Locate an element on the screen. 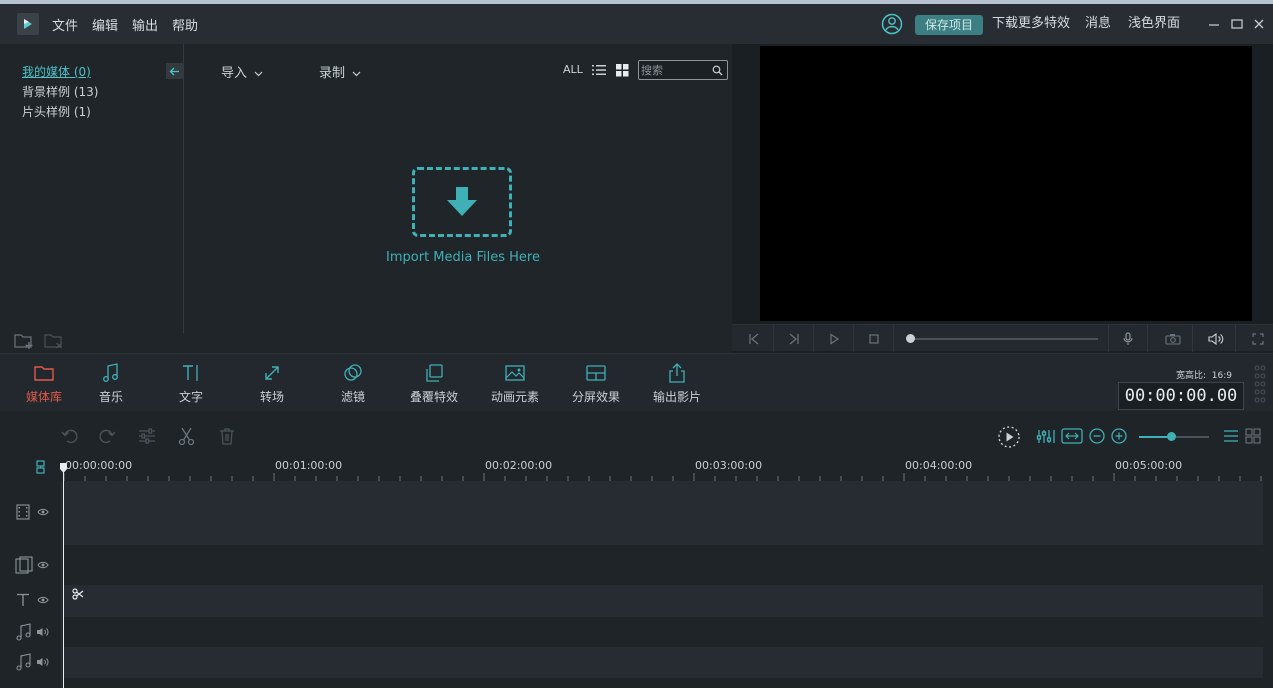 This screenshot has height=688, width=1273. light-ui-link: 浅色界面 is located at coordinates (1154, 24).